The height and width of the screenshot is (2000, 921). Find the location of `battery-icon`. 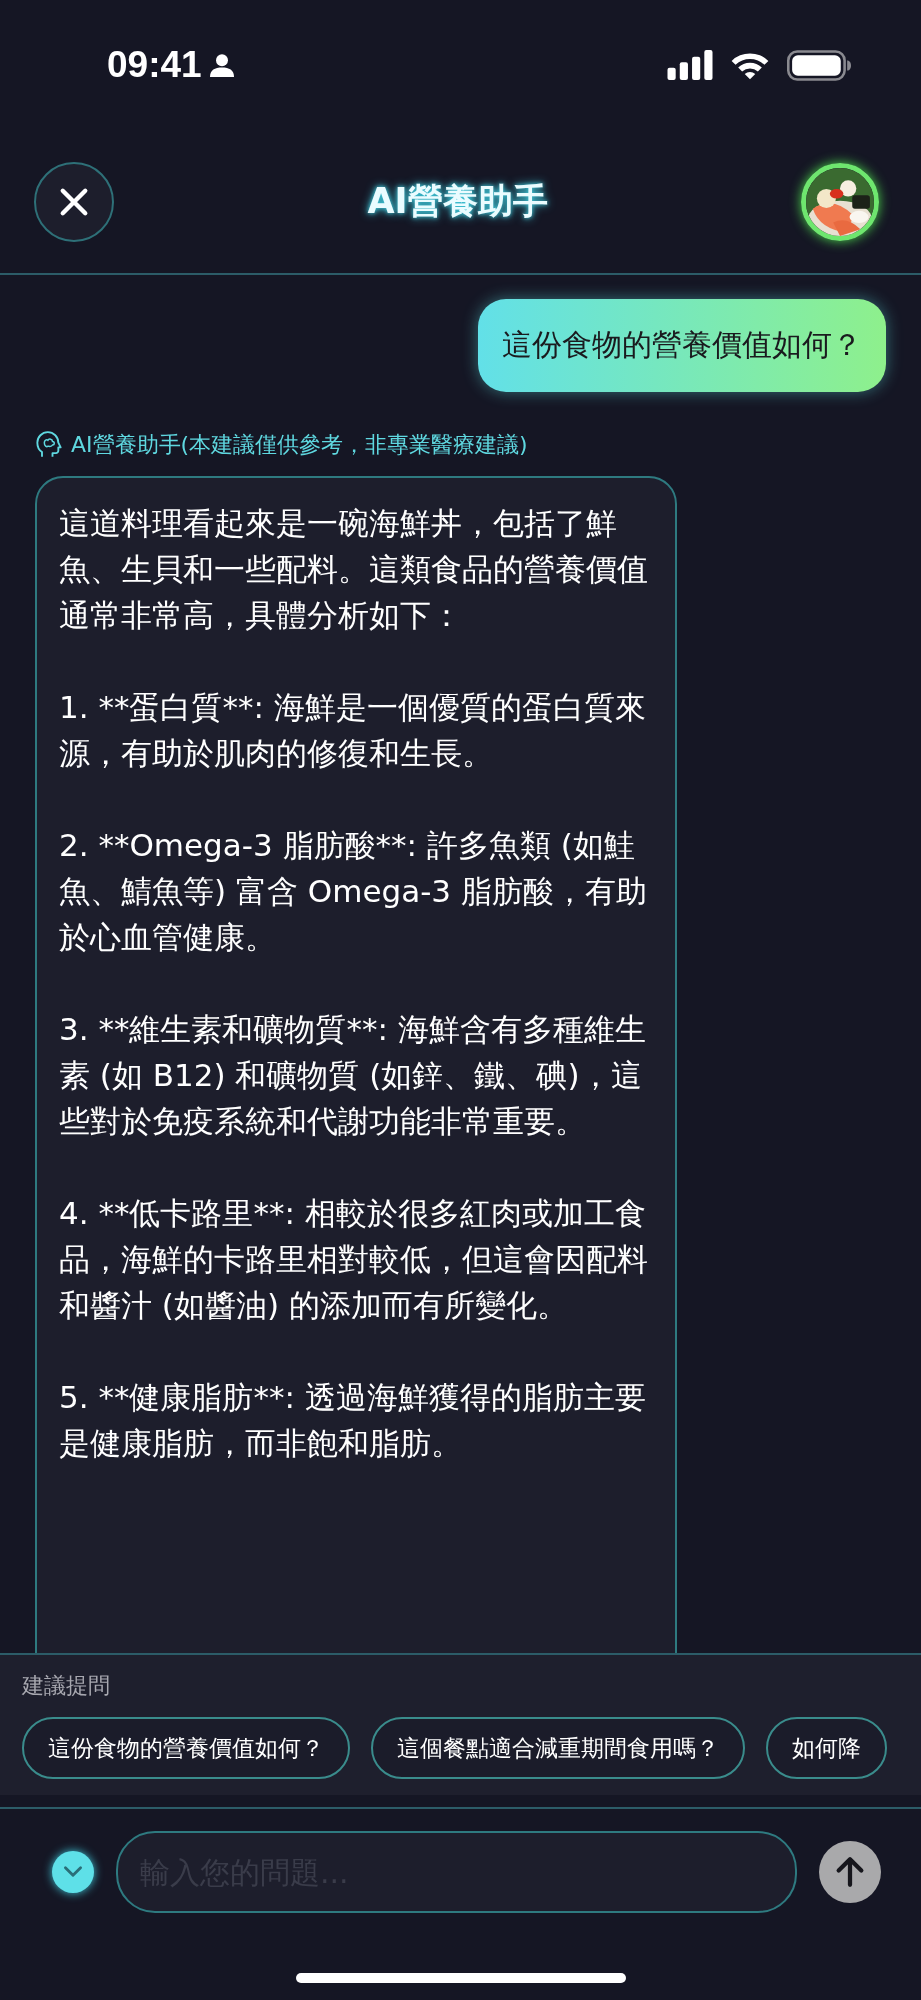

battery-icon is located at coordinates (819, 65).